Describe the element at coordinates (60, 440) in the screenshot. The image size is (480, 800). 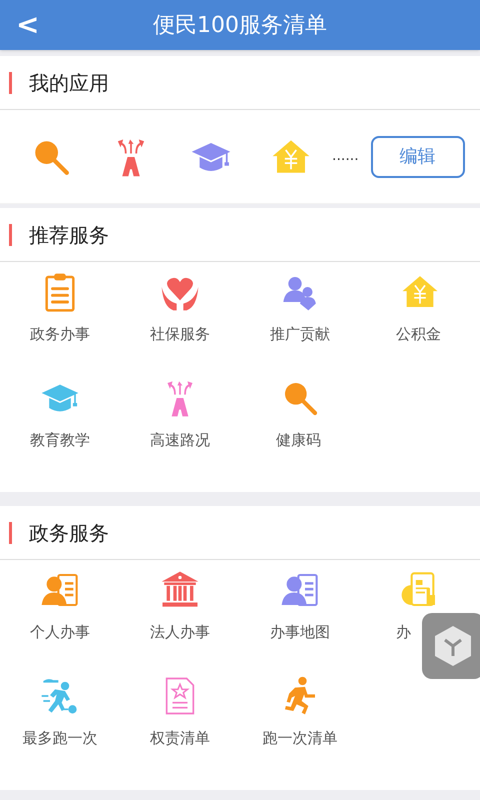
I see `service-label: 教育教学` at that location.